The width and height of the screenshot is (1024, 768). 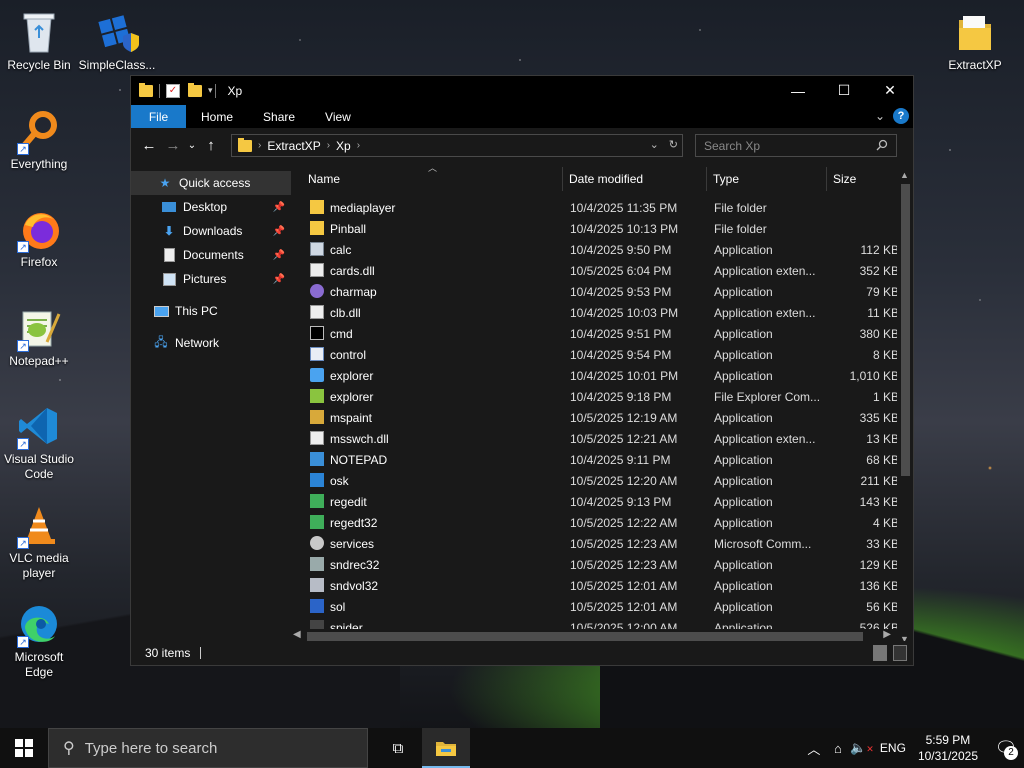 What do you see at coordinates (39, 139) in the screenshot?
I see `desktop-icon-everything: ↗ Everything` at bounding box center [39, 139].